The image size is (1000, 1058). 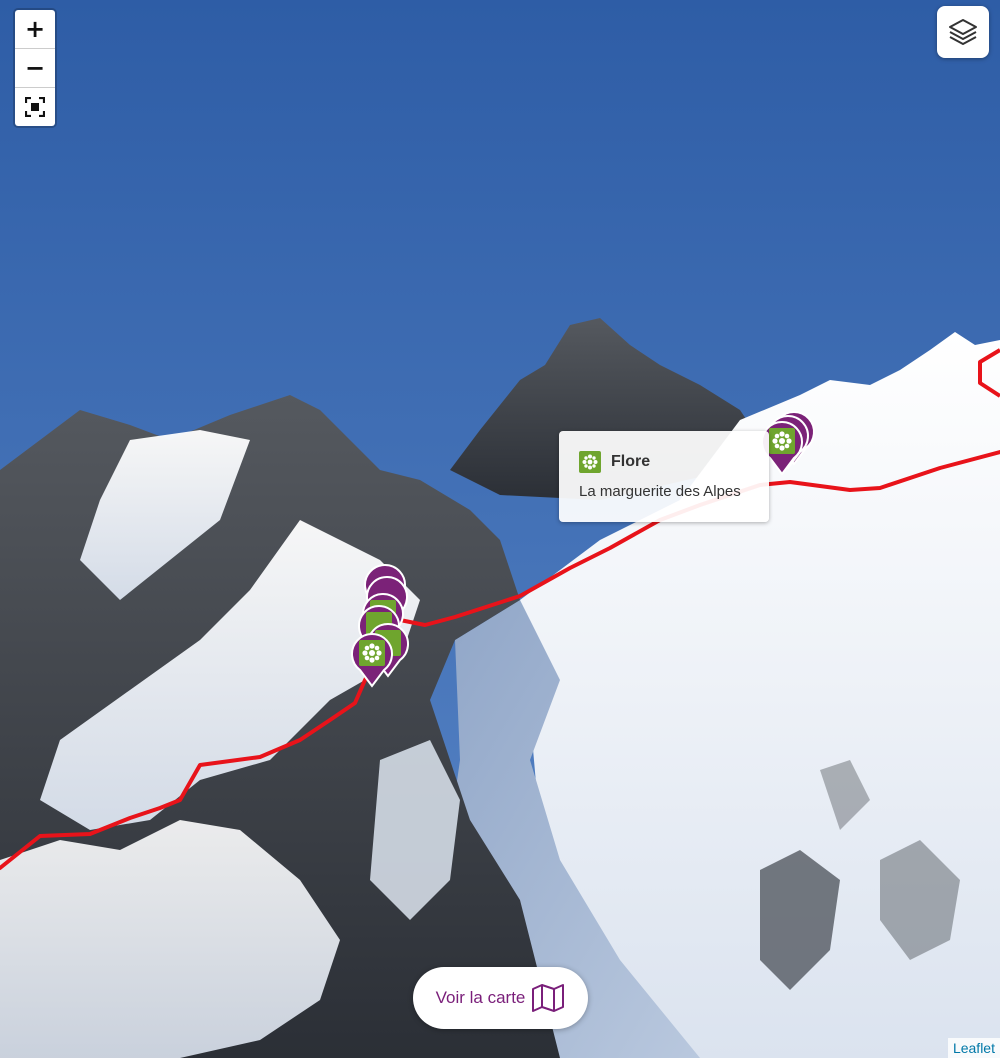 What do you see at coordinates (480, 997) in the screenshot?
I see `view-map-label: Voir la carte` at bounding box center [480, 997].